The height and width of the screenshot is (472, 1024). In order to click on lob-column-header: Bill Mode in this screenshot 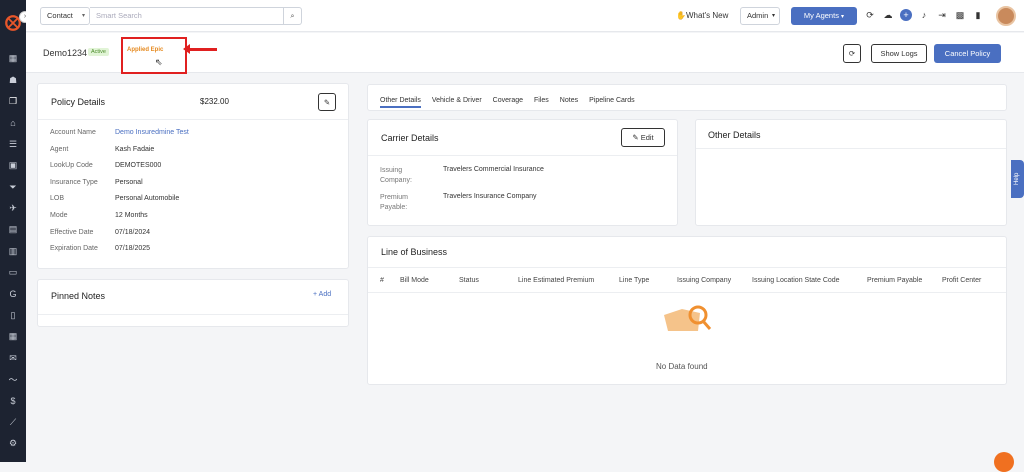, I will do `click(414, 280)`.